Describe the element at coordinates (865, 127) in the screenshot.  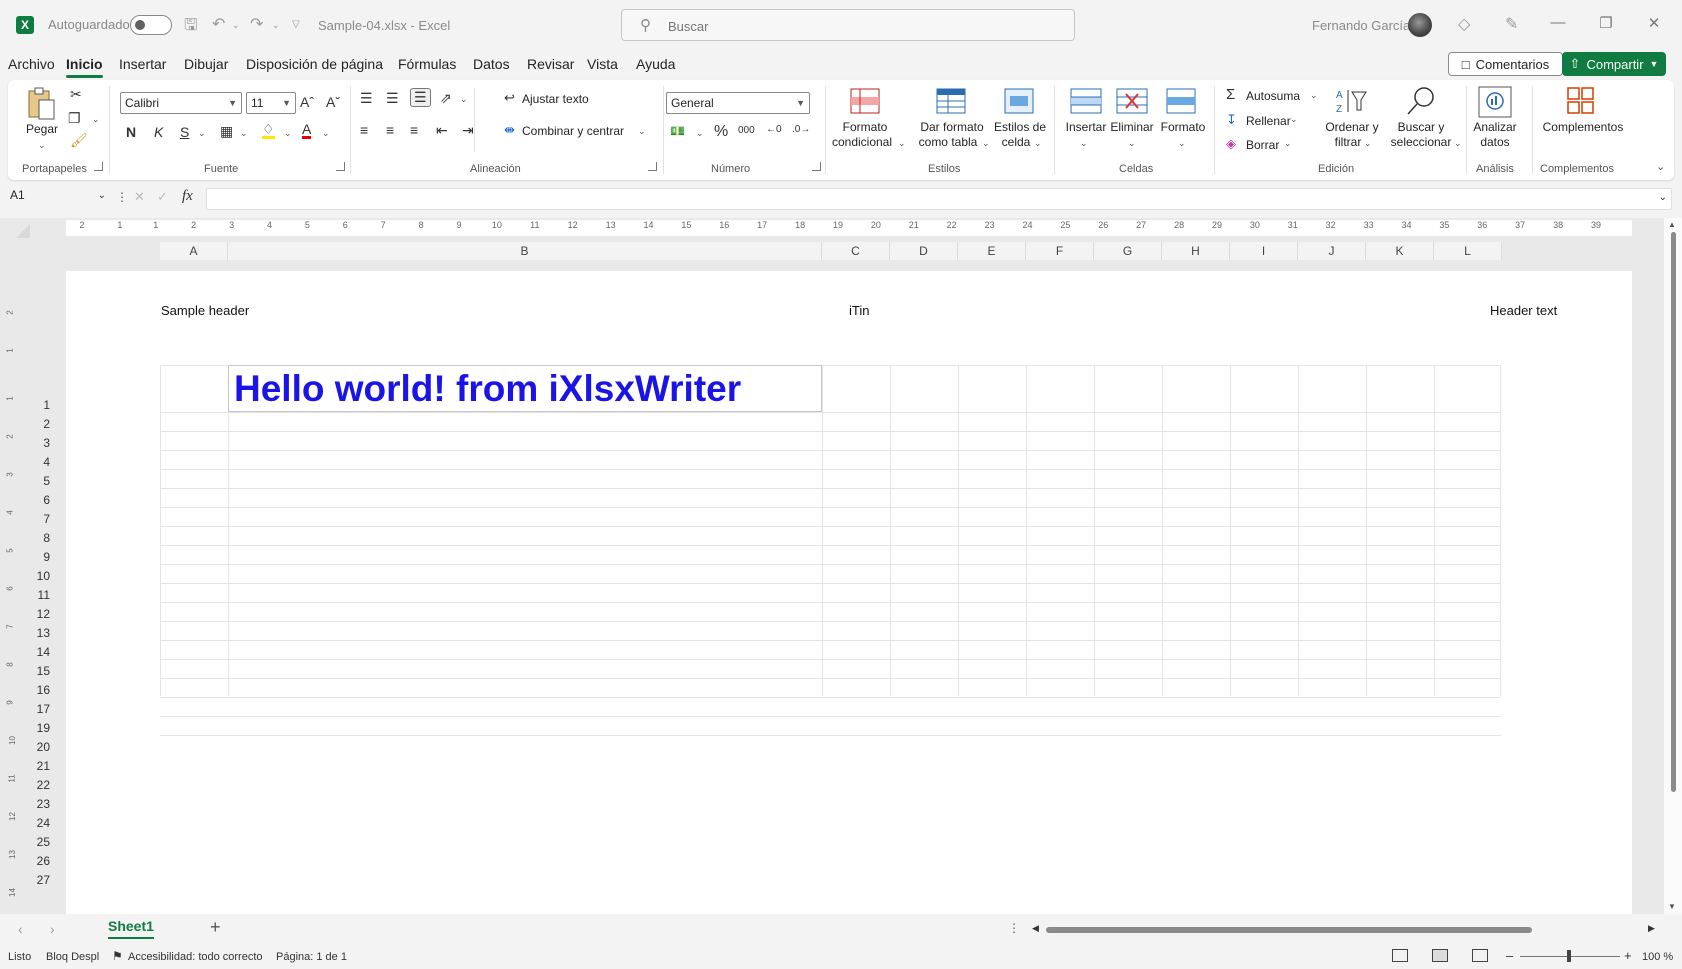
I see `conditional-format-label-1: Formato` at that location.